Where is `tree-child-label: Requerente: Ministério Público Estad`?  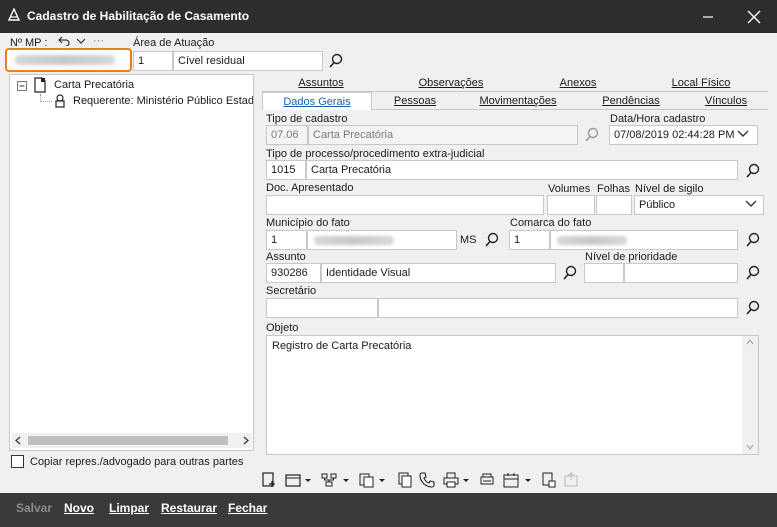 tree-child-label: Requerente: Ministério Público Estad is located at coordinates (163, 101).